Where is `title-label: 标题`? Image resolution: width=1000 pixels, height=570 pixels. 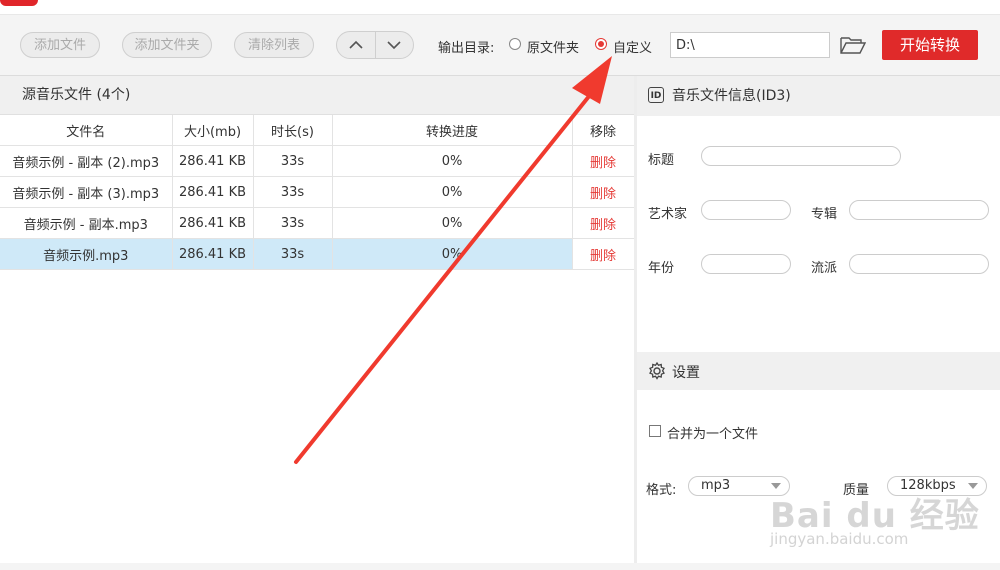
title-label: 标题 is located at coordinates (661, 160).